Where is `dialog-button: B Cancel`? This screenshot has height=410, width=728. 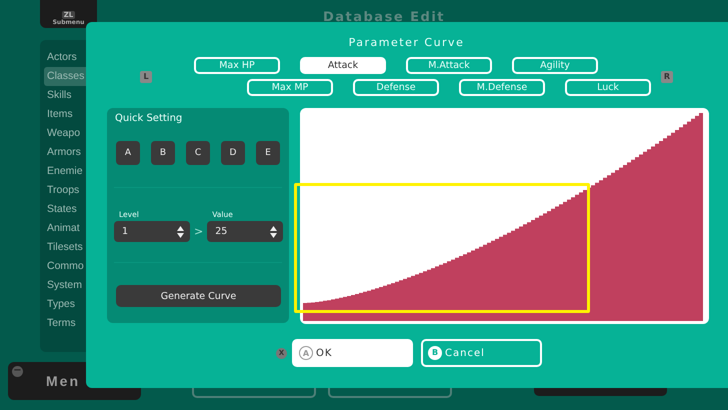 dialog-button: B Cancel is located at coordinates (481, 353).